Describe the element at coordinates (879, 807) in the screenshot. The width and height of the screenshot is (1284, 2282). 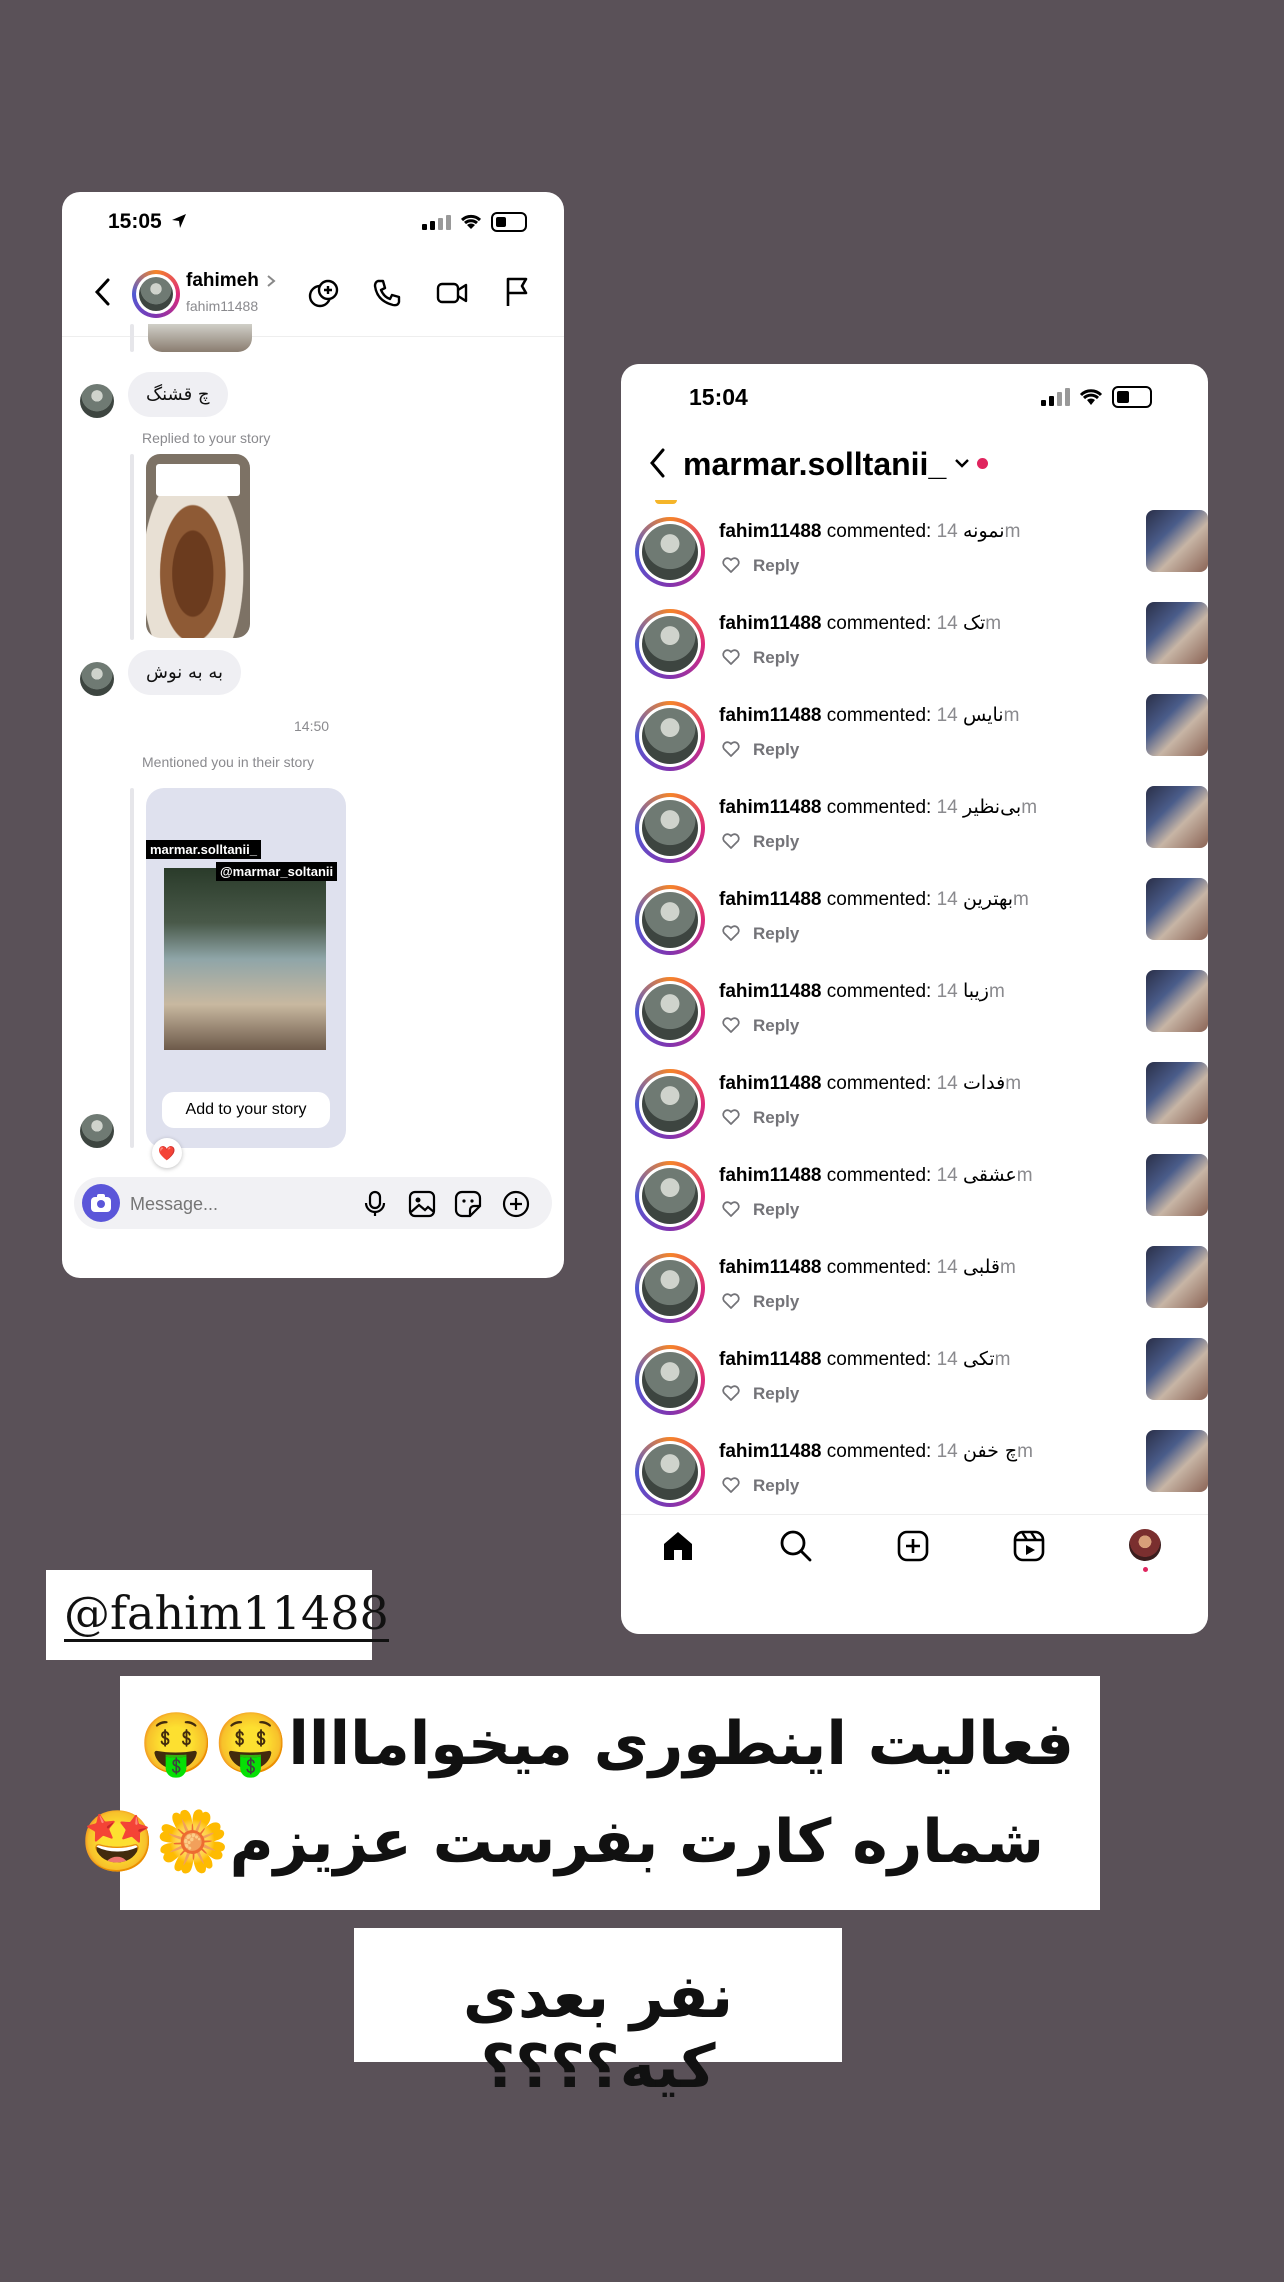
I see `notification-action: commented:` at that location.